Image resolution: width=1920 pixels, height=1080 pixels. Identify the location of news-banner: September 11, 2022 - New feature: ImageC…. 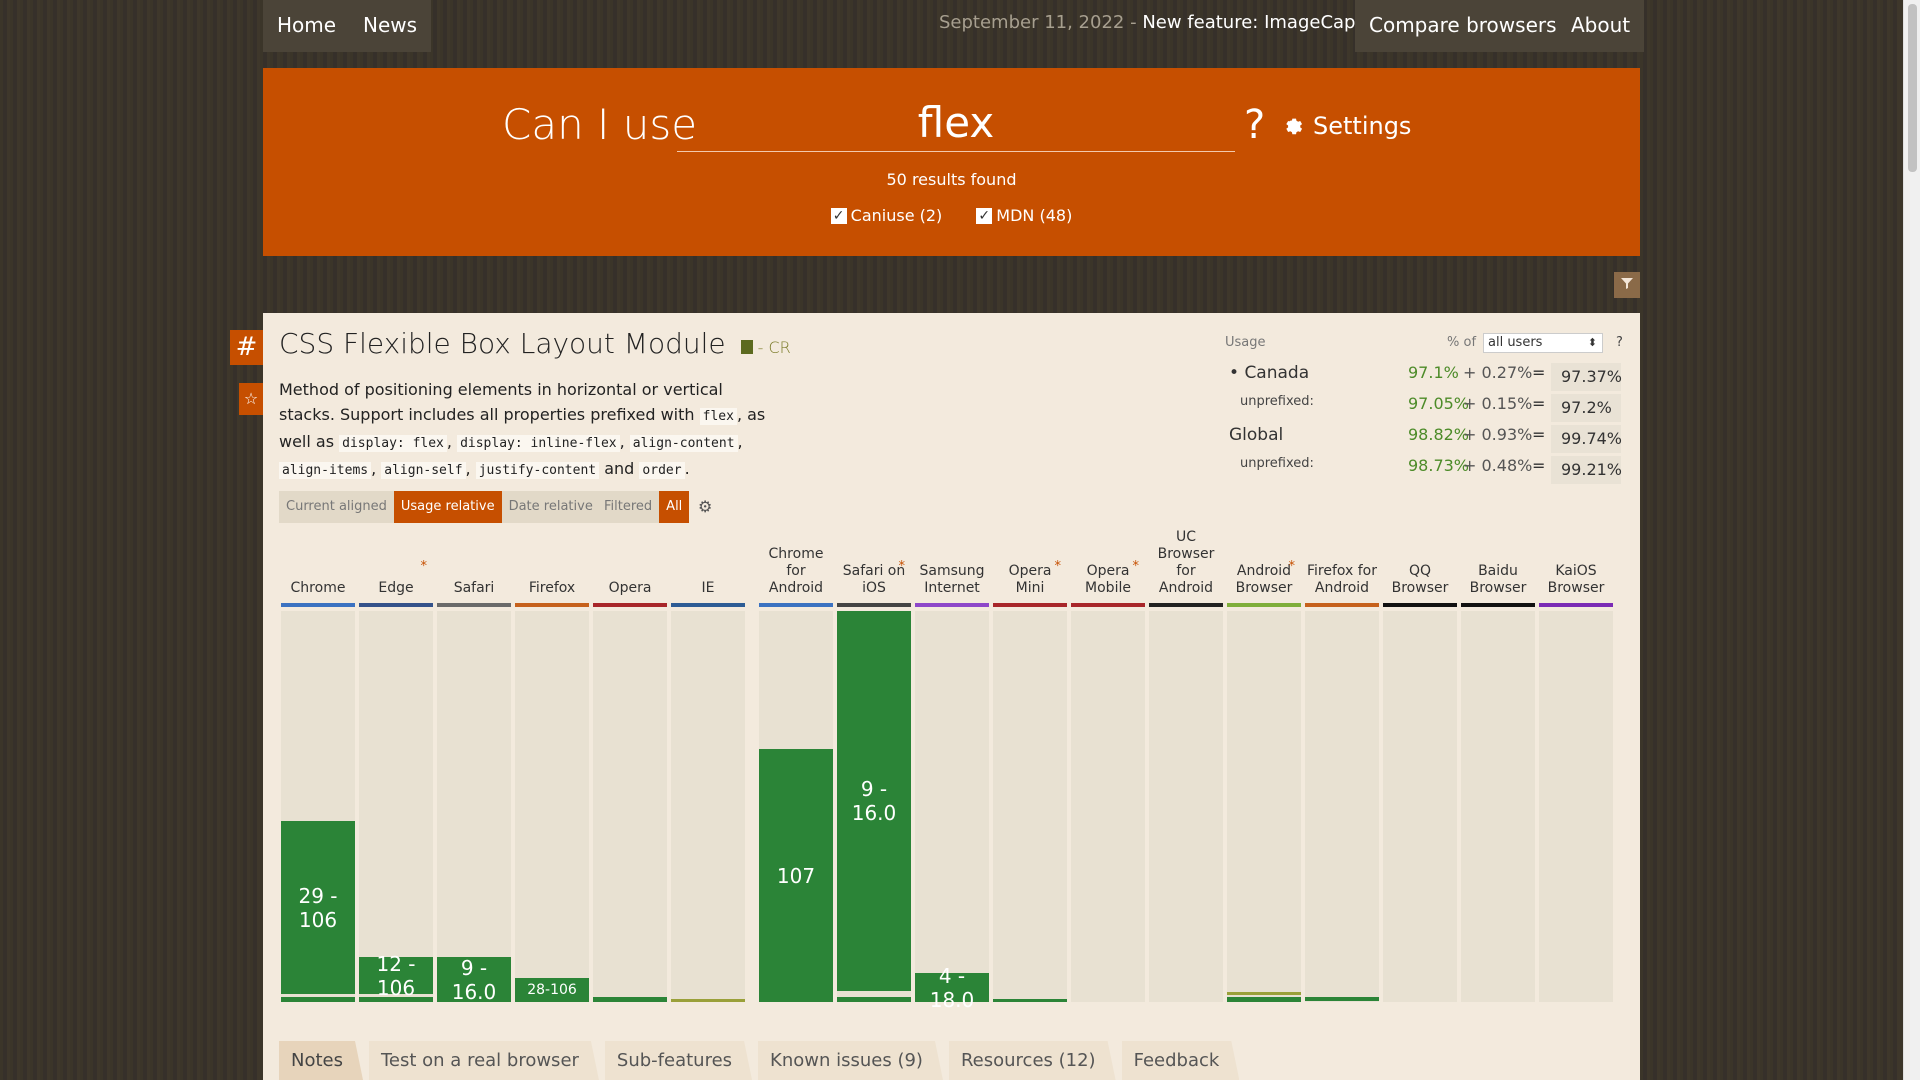
(1182, 22).